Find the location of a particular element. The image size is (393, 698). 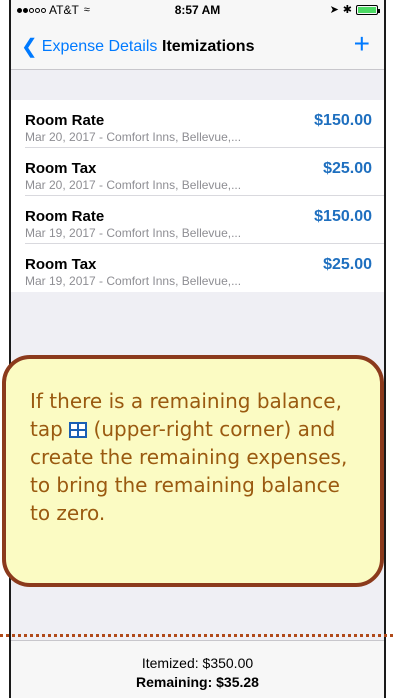

back-label: Expense Details is located at coordinates (99, 46).